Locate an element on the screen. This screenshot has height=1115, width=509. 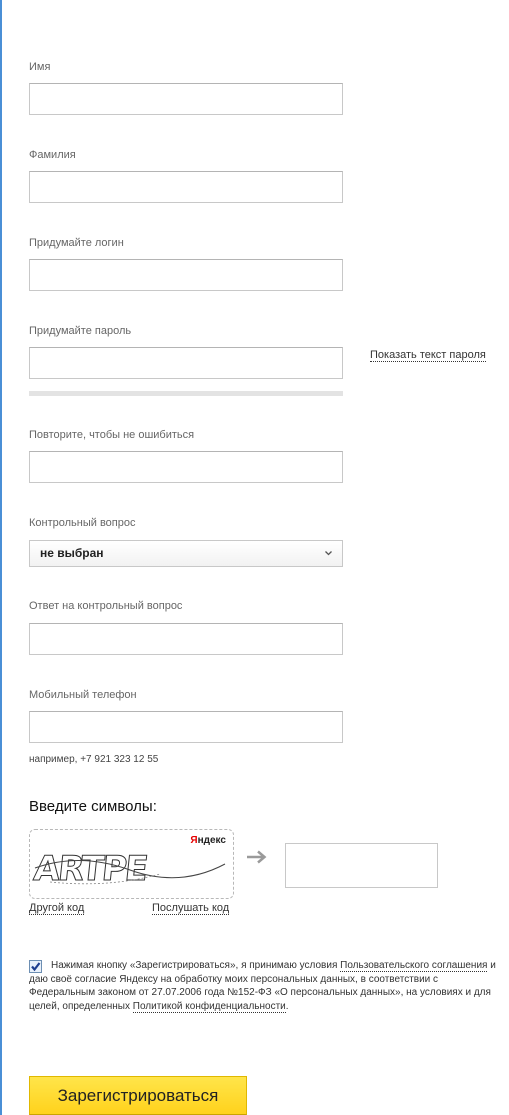
first-name-label: Имя is located at coordinates (40, 67).